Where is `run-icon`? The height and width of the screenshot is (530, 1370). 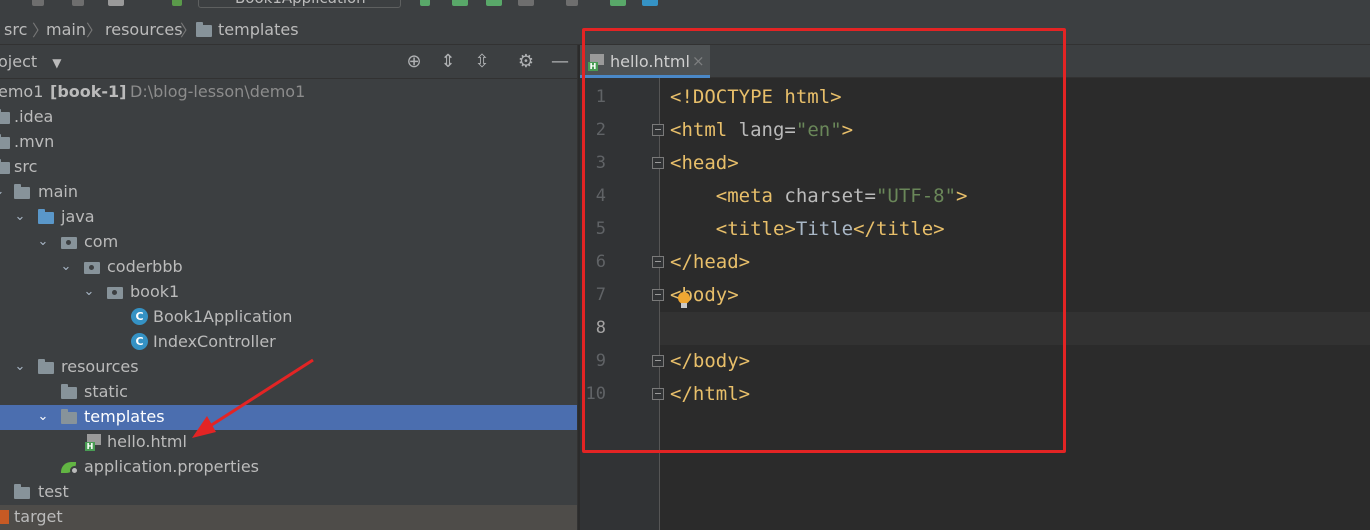 run-icon is located at coordinates (425, 3).